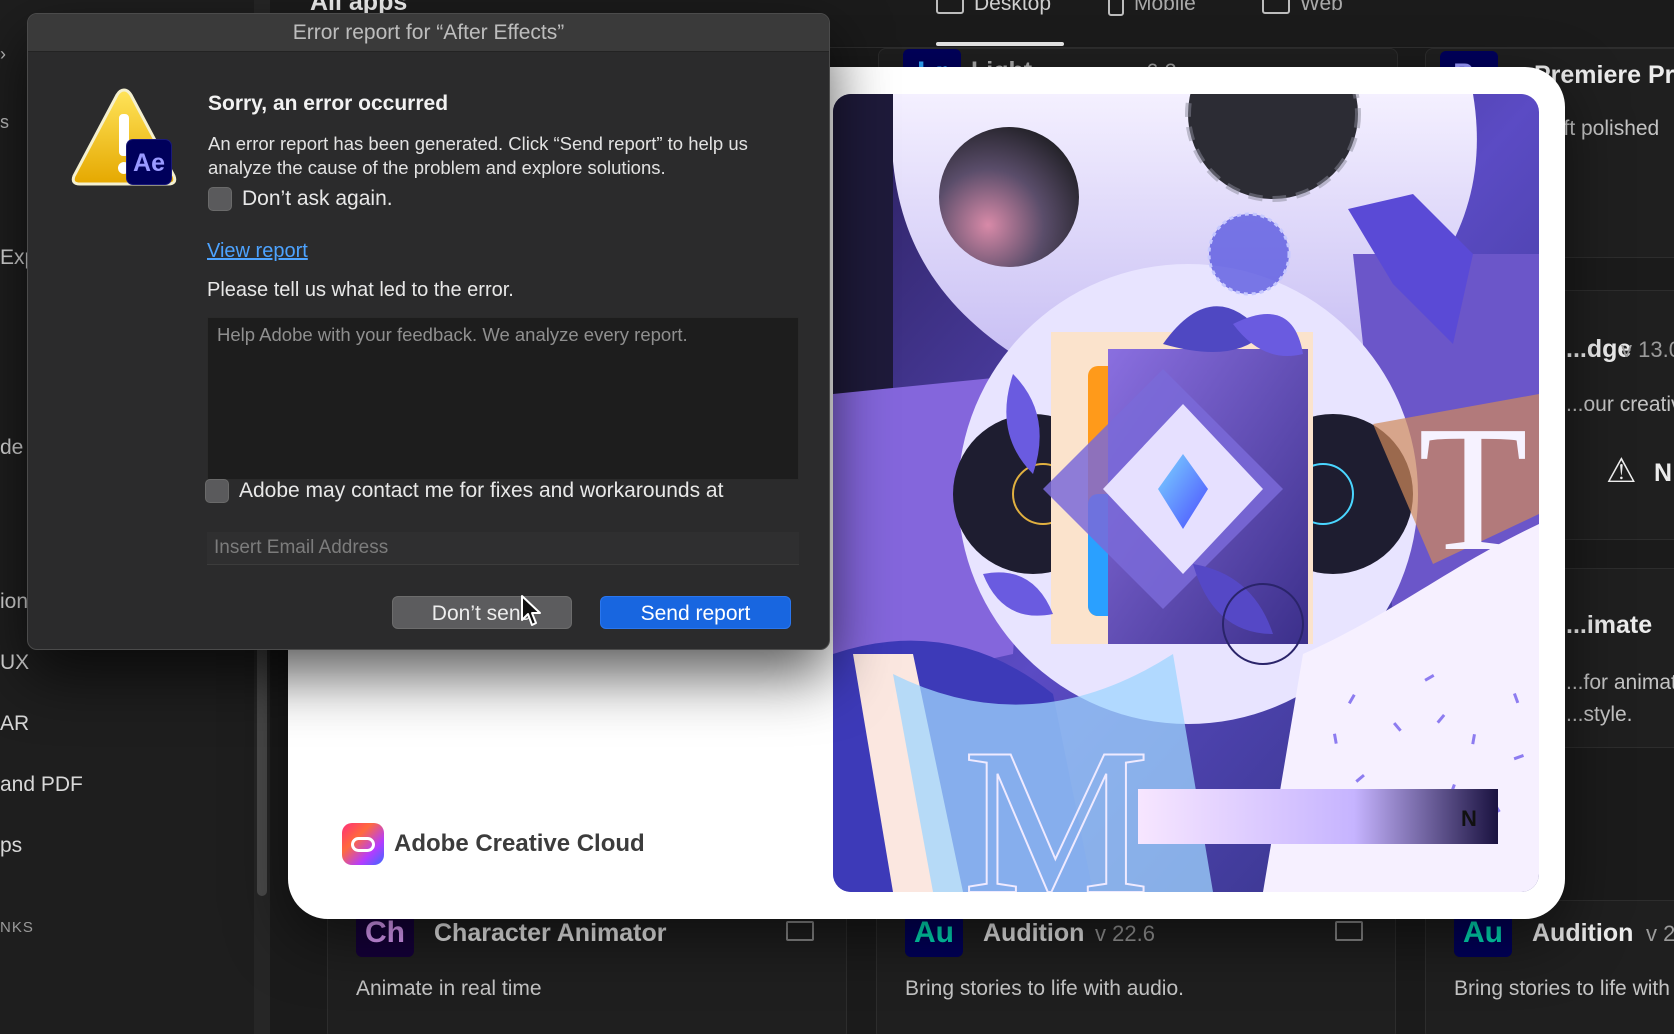 The height and width of the screenshot is (1034, 1674). What do you see at coordinates (41, 785) in the screenshot?
I see `sidebar-item-pdf: and PDF` at bounding box center [41, 785].